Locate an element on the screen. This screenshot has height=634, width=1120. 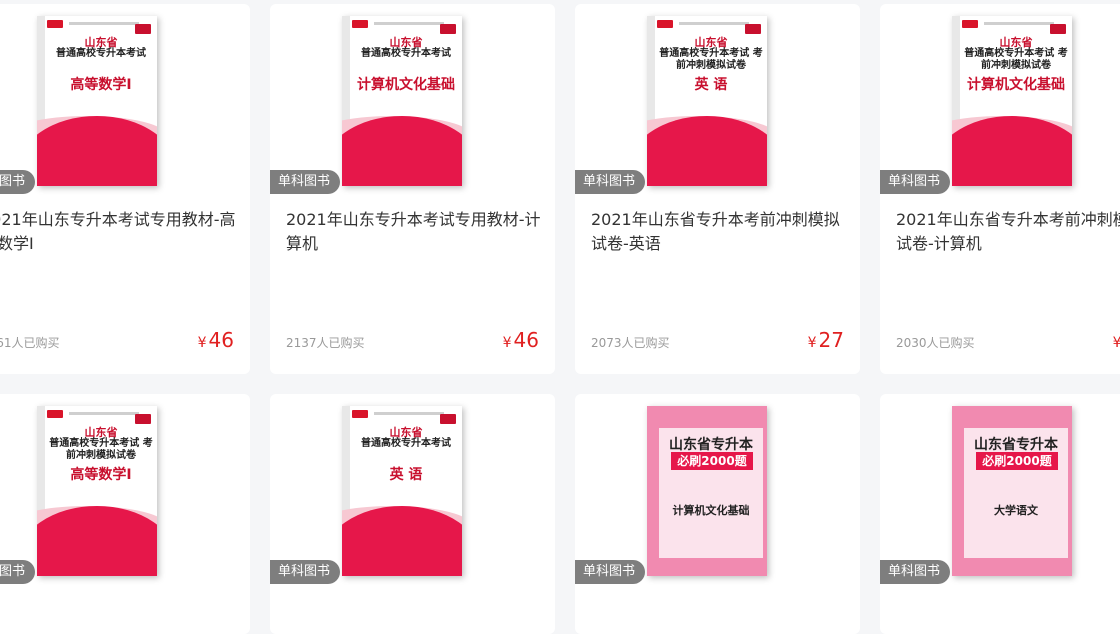
product-card: 山东省专升本 必刷2000题 大学语文 单科图书 is located at coordinates (1000, 514).